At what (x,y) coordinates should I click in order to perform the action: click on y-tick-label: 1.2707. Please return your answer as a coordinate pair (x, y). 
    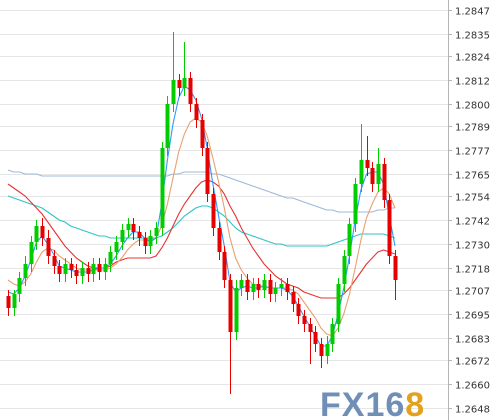
    Looking at the image, I should click on (472, 292).